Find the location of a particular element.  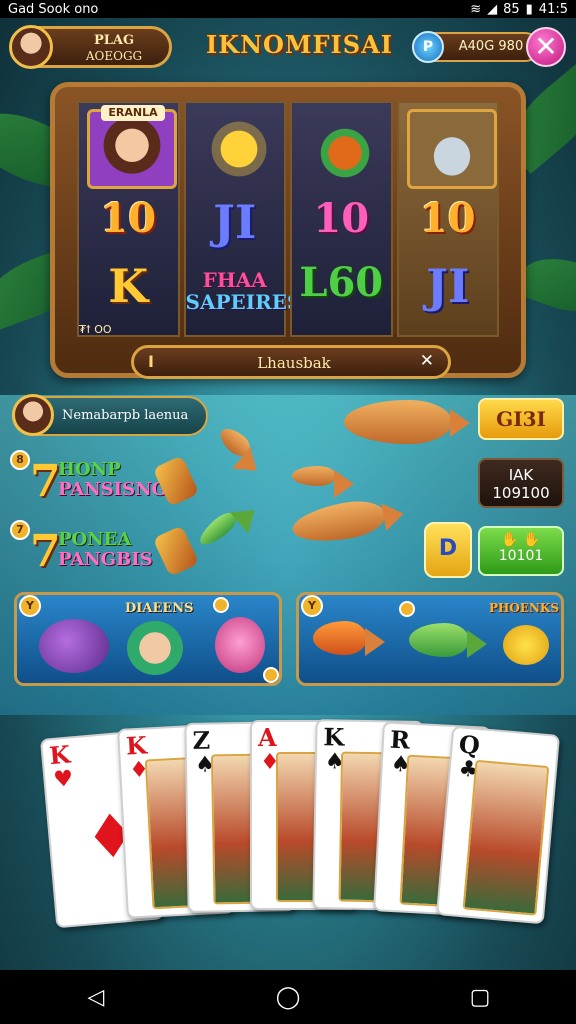

jackpot-banner: Nemabarpb laenua is located at coordinates (110, 415).